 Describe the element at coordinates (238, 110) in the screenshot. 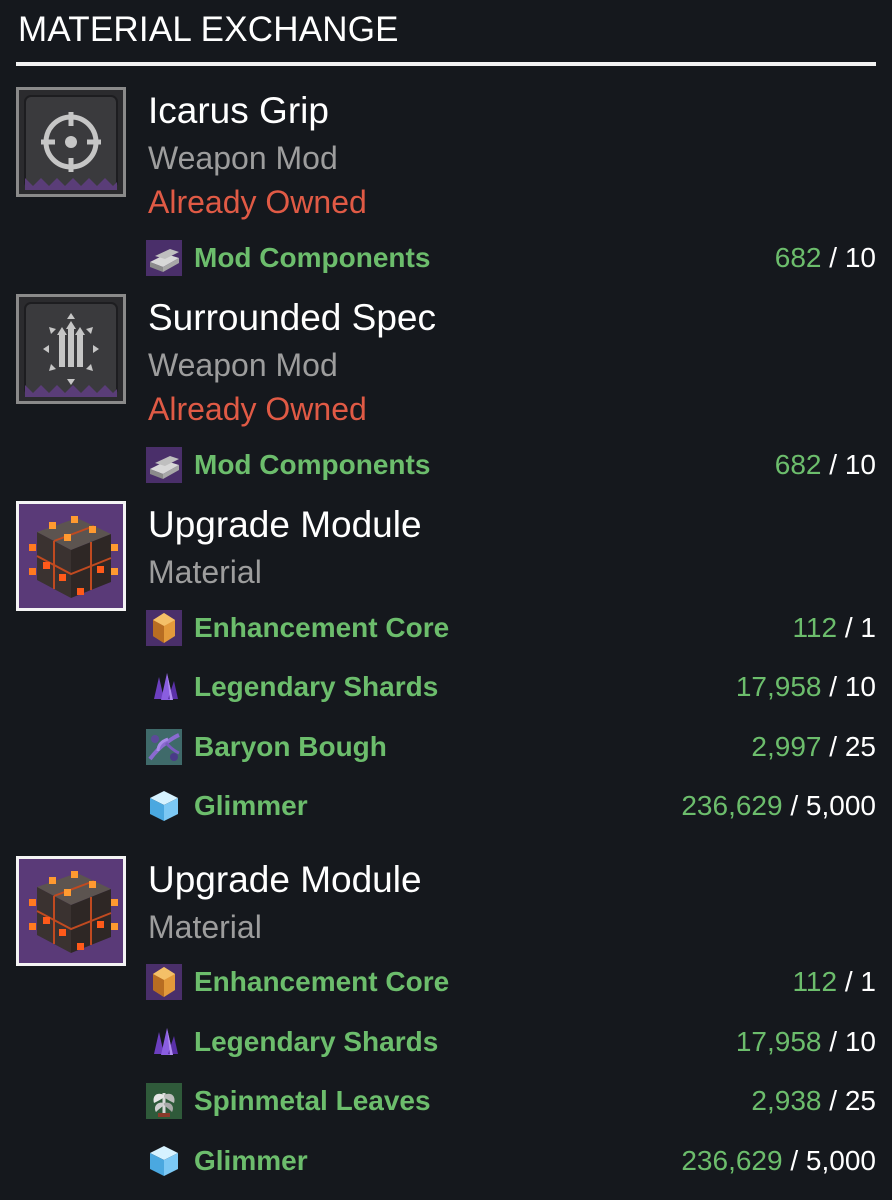

I see `item-name: Icarus Grip` at that location.